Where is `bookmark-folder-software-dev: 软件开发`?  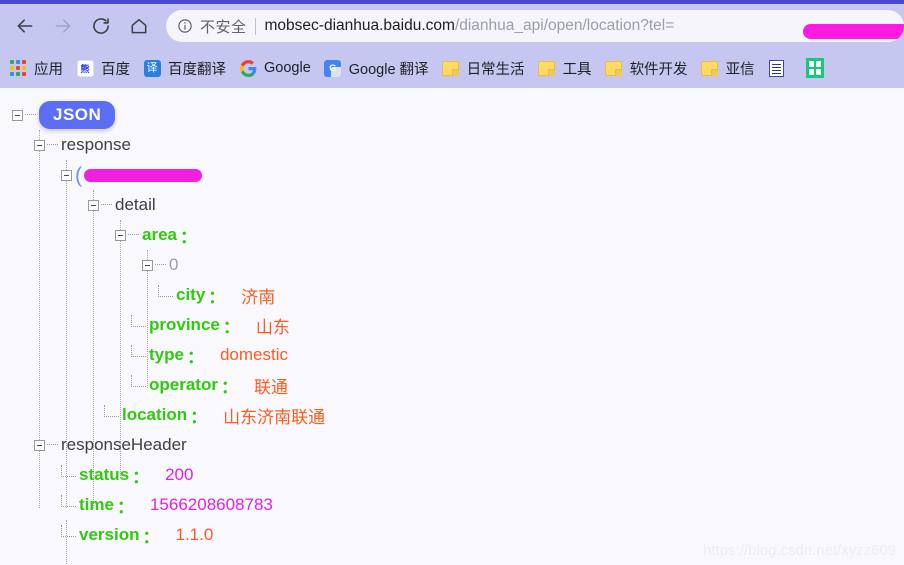
bookmark-folder-software-dev: 软件开发 is located at coordinates (648, 68).